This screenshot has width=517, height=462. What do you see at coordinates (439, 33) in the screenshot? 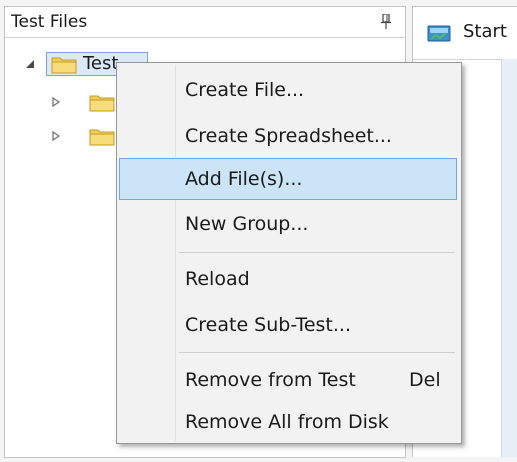
I see `start-page-icon` at bounding box center [439, 33].